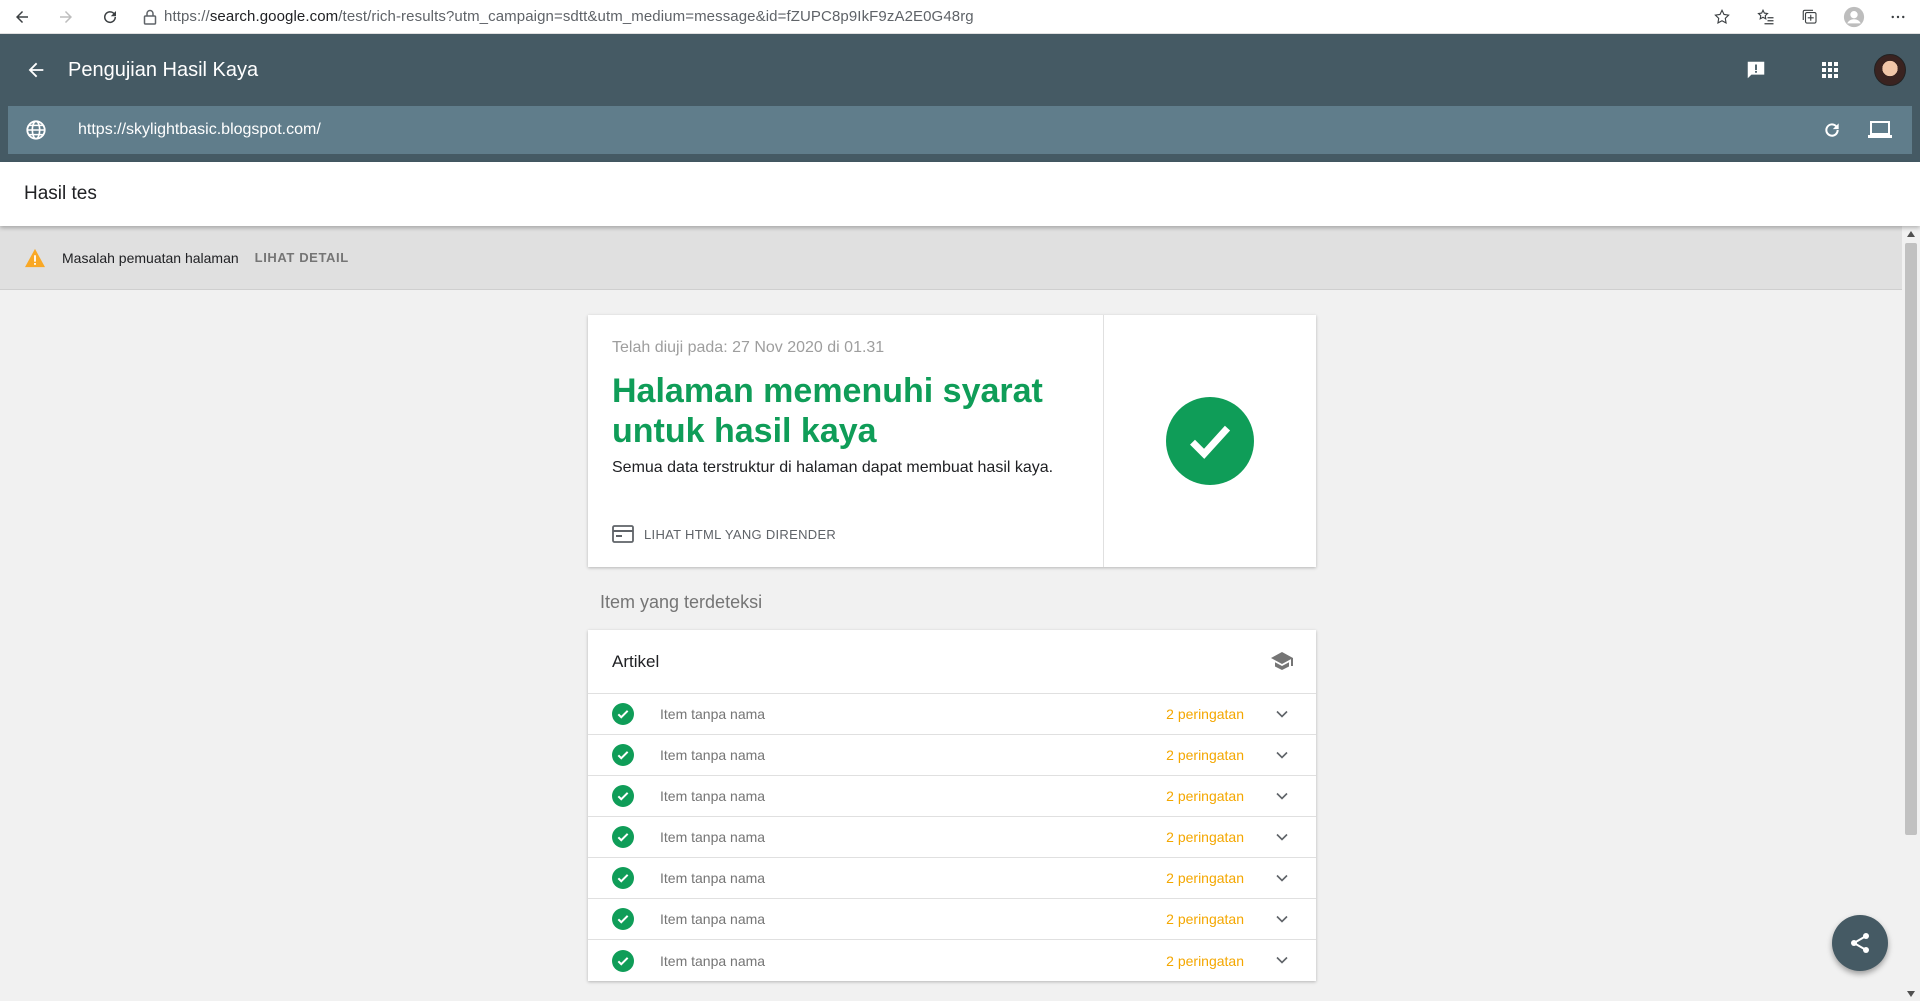 Image resolution: width=1920 pixels, height=1001 pixels. Describe the element at coordinates (274, 16) in the screenshot. I see `url-host: search.google.com` at that location.